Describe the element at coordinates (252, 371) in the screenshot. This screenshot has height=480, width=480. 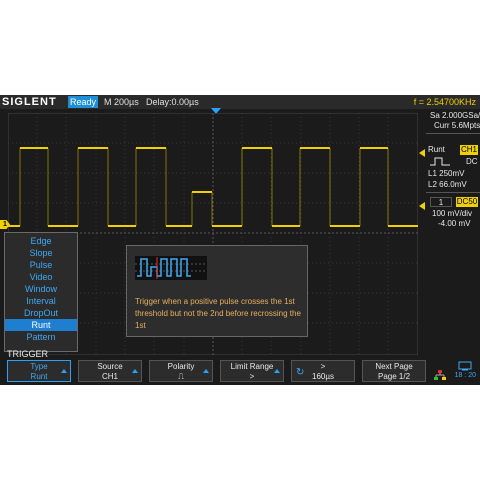
I see `softkey-limit-range: Limit Range >` at that location.